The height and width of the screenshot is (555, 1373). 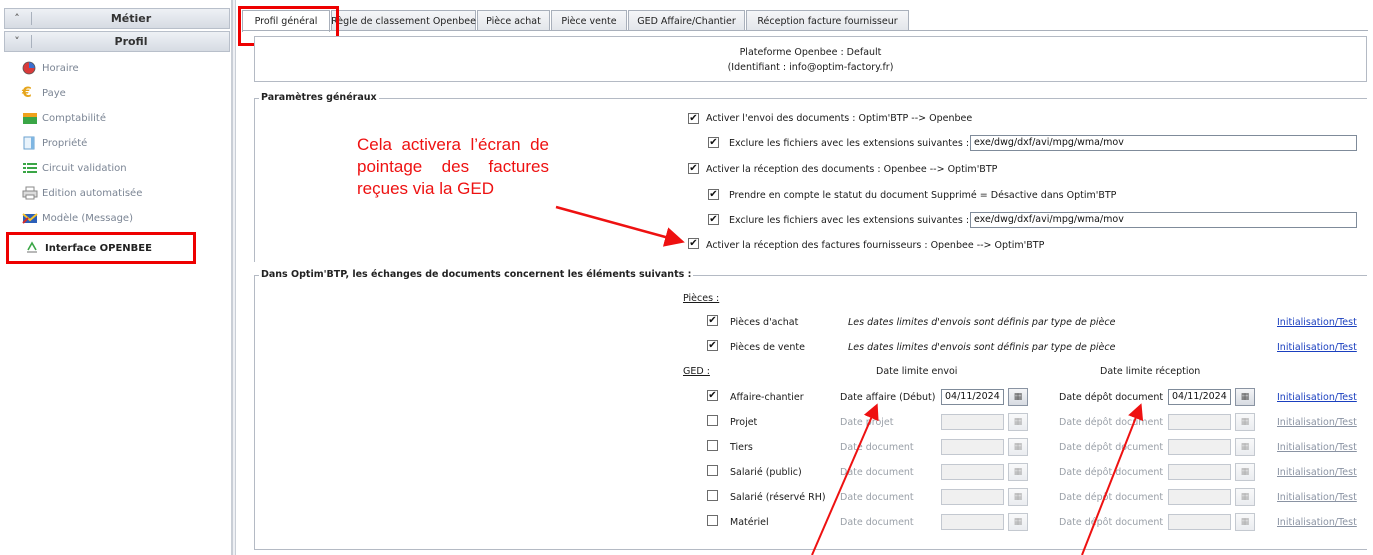 I want to click on tab-reception-facture: Réception facture fournisseur, so click(x=827, y=20).